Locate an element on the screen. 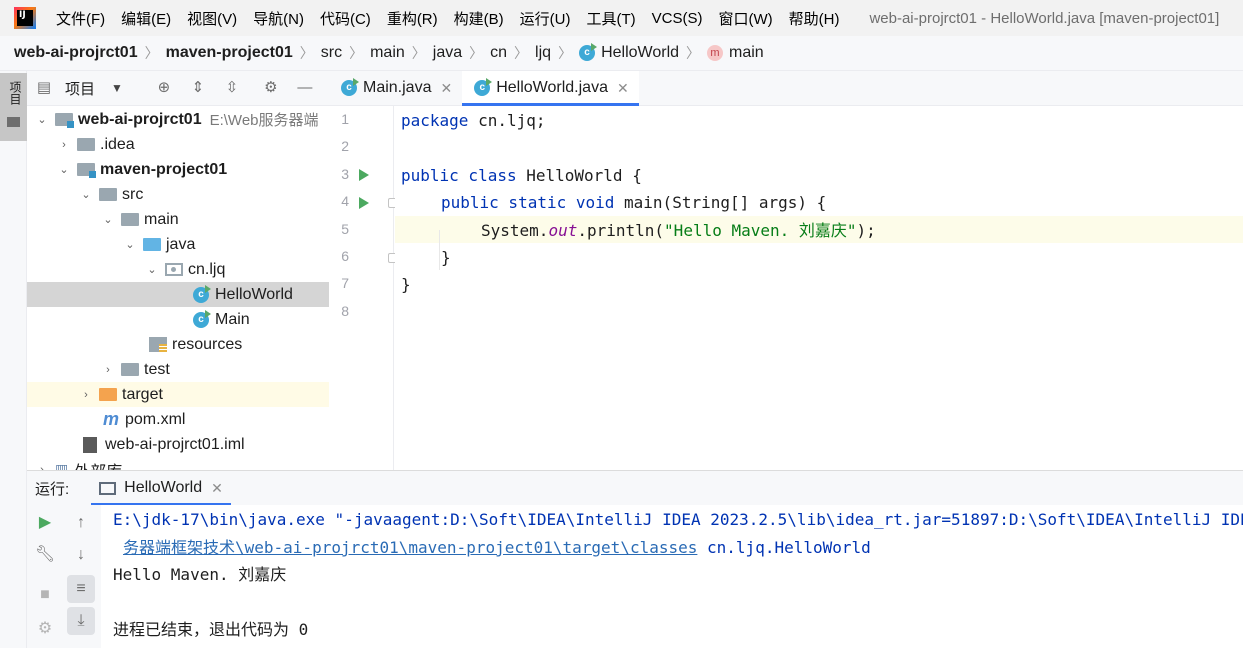  code-line-7: } is located at coordinates (406, 284).